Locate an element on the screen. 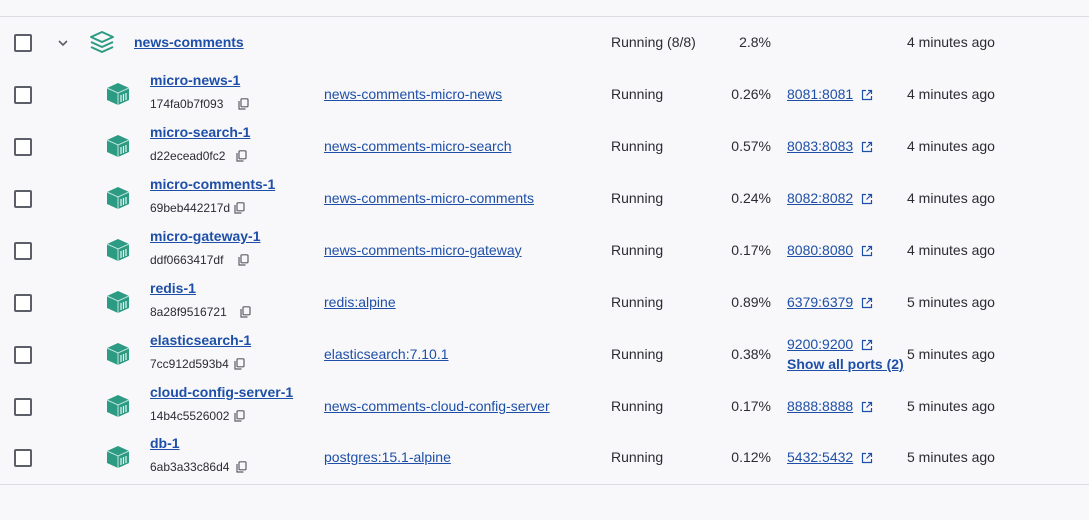 This screenshot has width=1089, height=520. container-id: ddf0663417df is located at coordinates (187, 260).